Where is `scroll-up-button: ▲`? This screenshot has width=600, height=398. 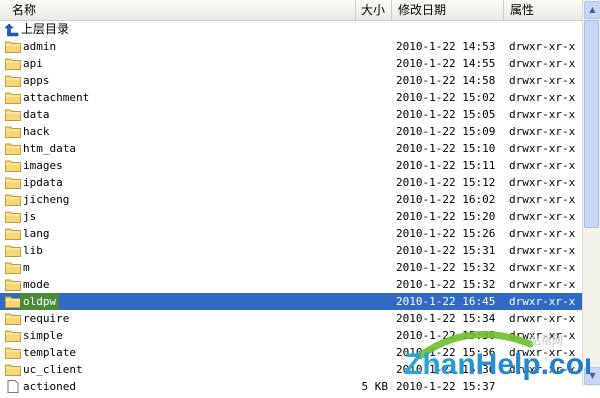 scroll-up-button: ▲ is located at coordinates (592, 10).